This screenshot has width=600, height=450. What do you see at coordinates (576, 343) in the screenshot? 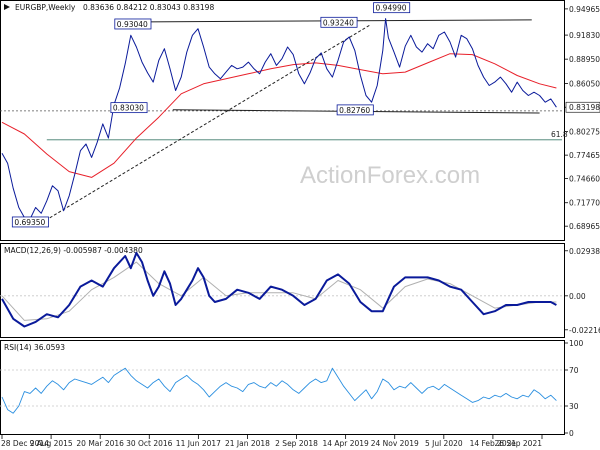
I see `rsi-y-tick-label: 100` at bounding box center [576, 343].